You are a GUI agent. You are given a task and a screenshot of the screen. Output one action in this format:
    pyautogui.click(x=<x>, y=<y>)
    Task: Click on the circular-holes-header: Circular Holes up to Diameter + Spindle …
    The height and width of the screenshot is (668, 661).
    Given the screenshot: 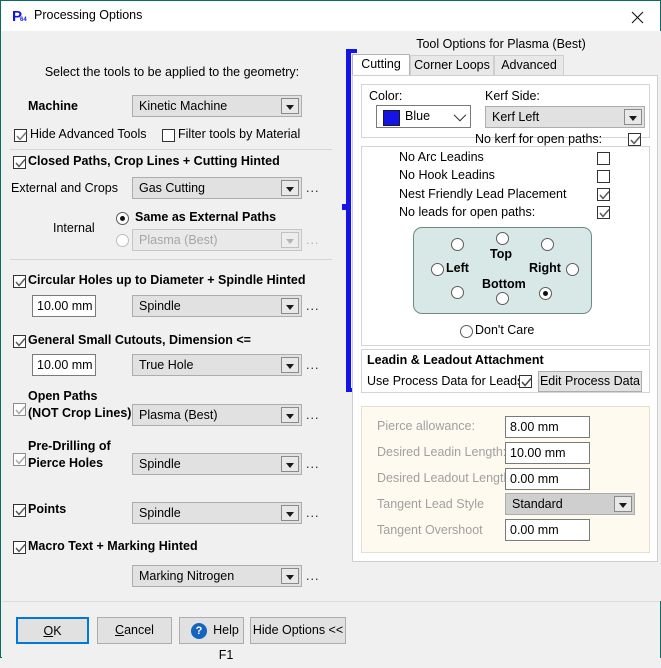 What is the action you would take?
    pyautogui.click(x=167, y=280)
    